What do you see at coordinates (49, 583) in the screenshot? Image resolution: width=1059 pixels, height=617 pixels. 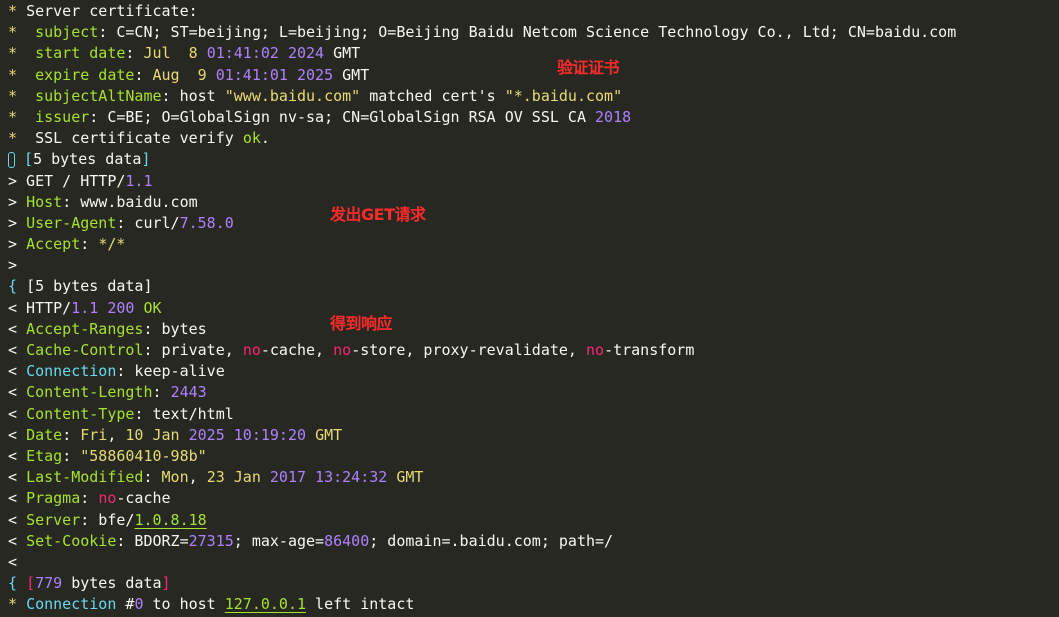 I see `line-segment: 779` at bounding box center [49, 583].